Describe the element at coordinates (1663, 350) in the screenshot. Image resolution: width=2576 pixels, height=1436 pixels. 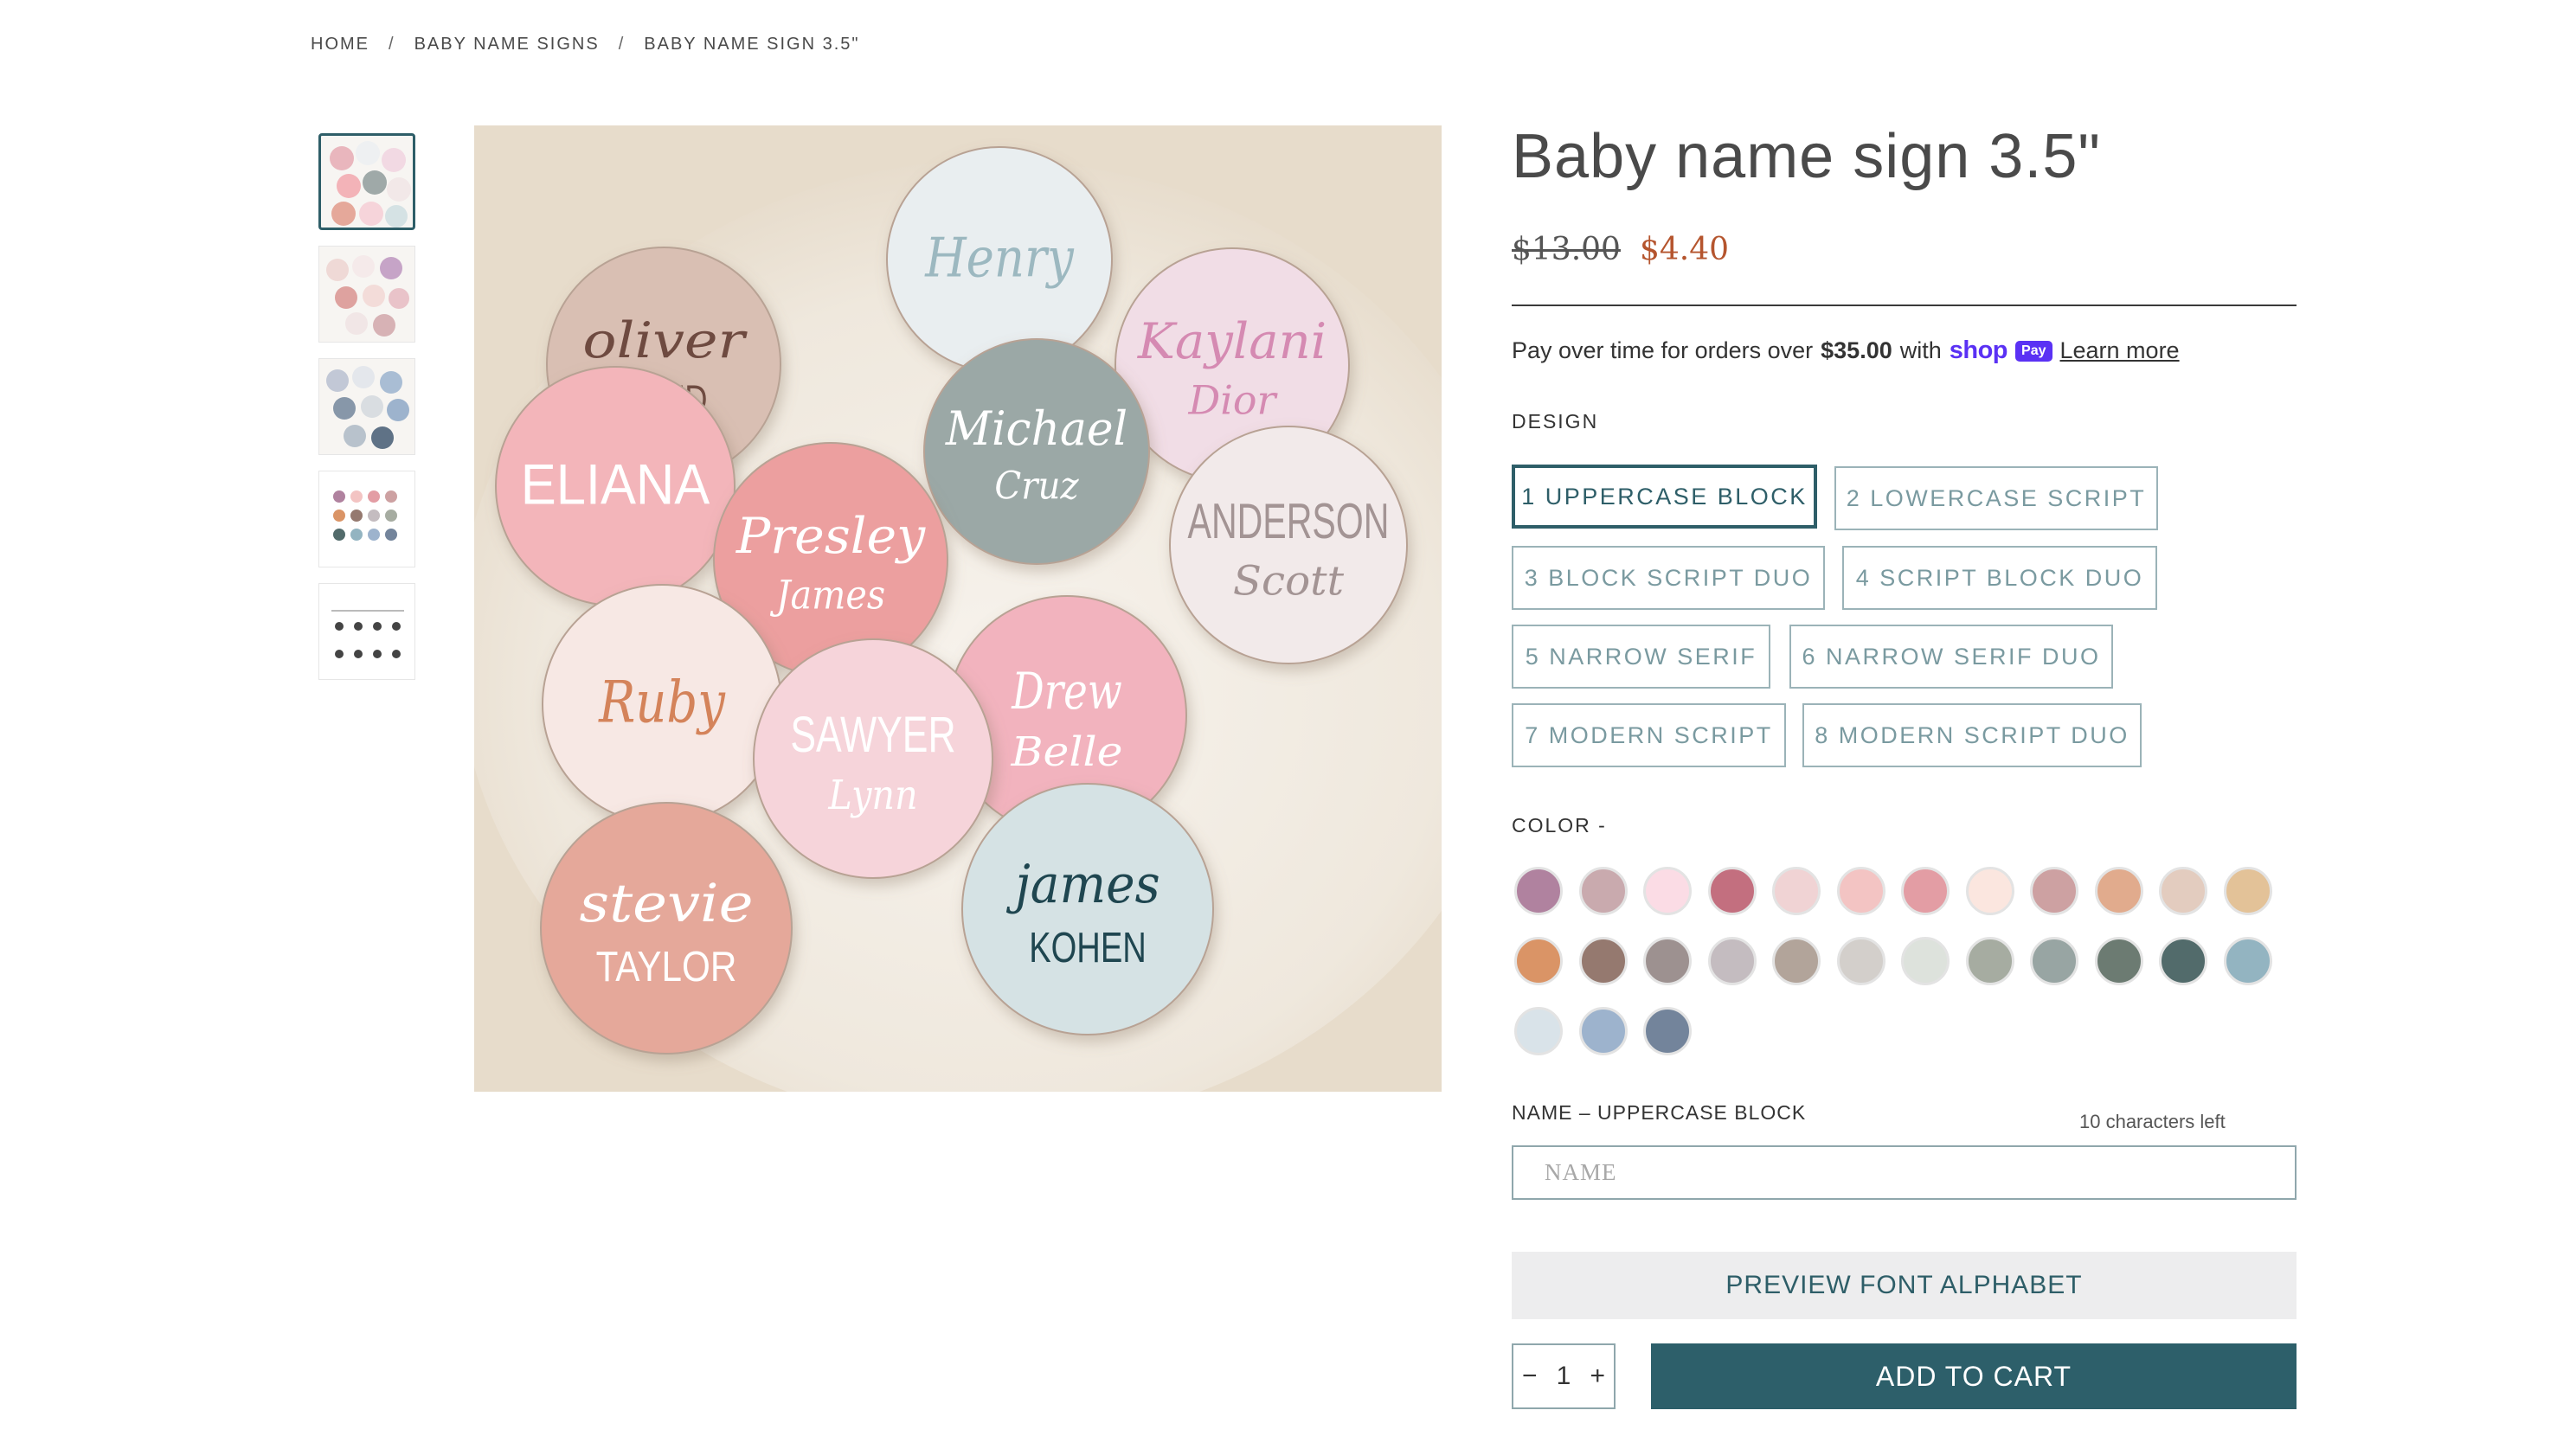
I see `installments-text: Pay over time for orders over` at that location.